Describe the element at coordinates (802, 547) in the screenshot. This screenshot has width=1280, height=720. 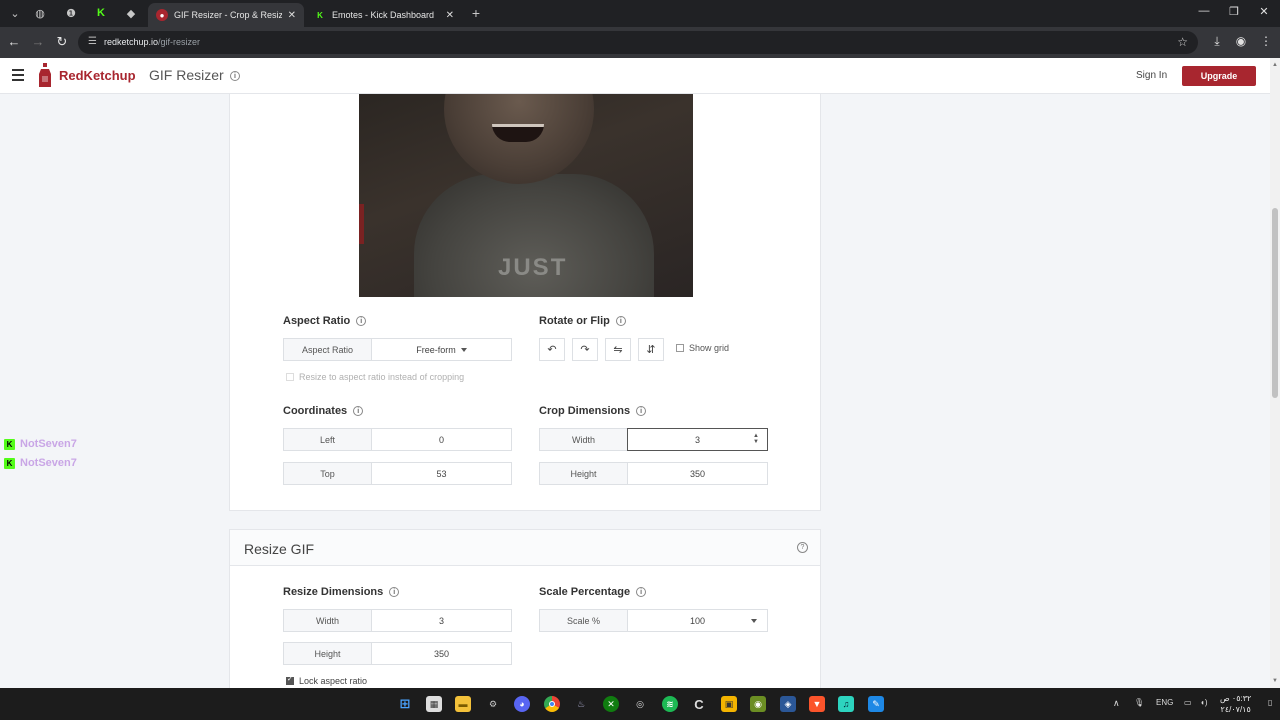
I see `help-icon: ?` at that location.